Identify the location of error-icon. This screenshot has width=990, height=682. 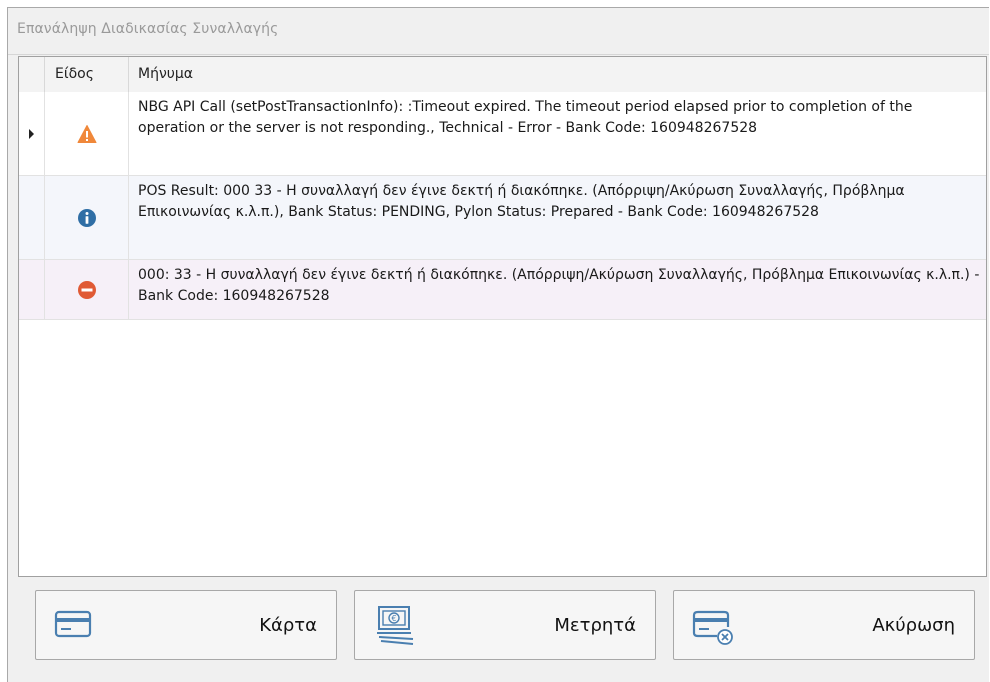
(86, 289).